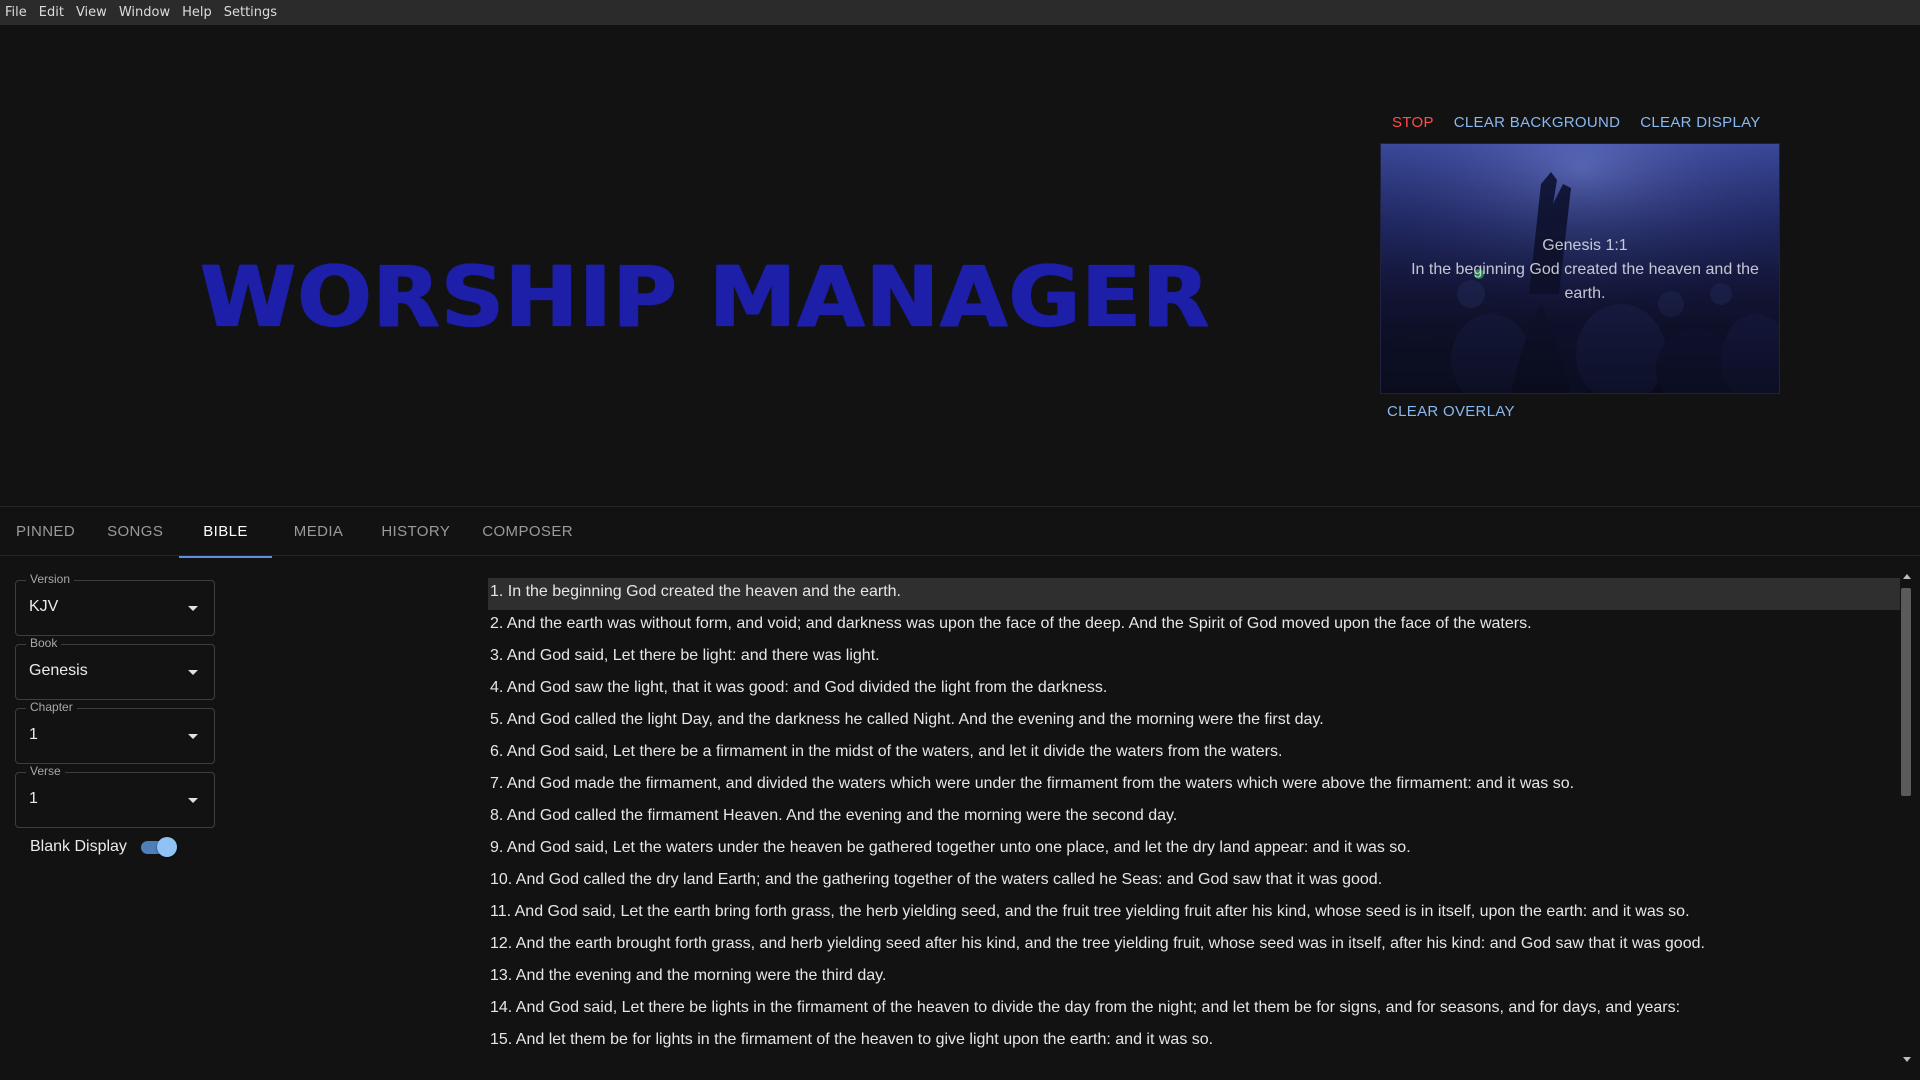  I want to click on book-select: Book Genesis, so click(115, 668).